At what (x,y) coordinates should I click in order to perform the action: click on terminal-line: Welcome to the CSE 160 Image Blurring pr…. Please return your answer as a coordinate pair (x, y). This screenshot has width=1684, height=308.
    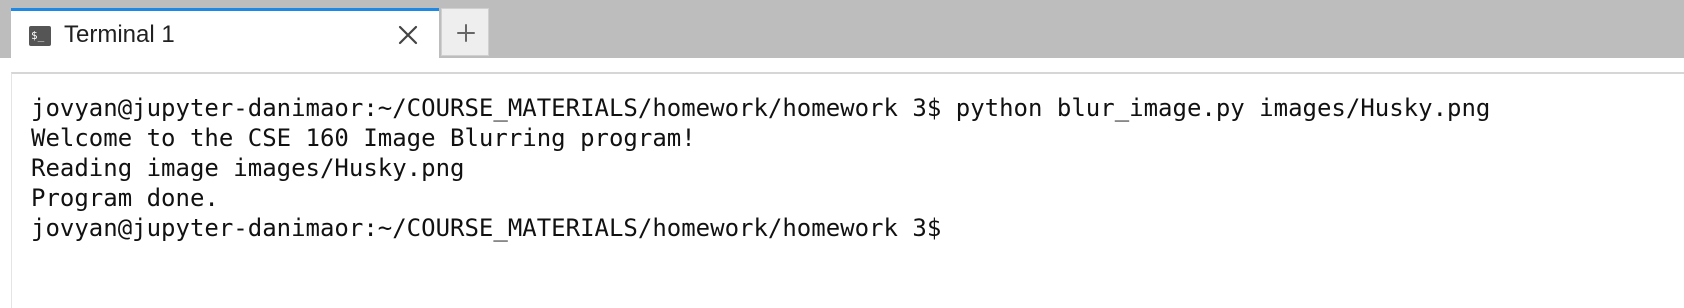
    Looking at the image, I should click on (363, 138).